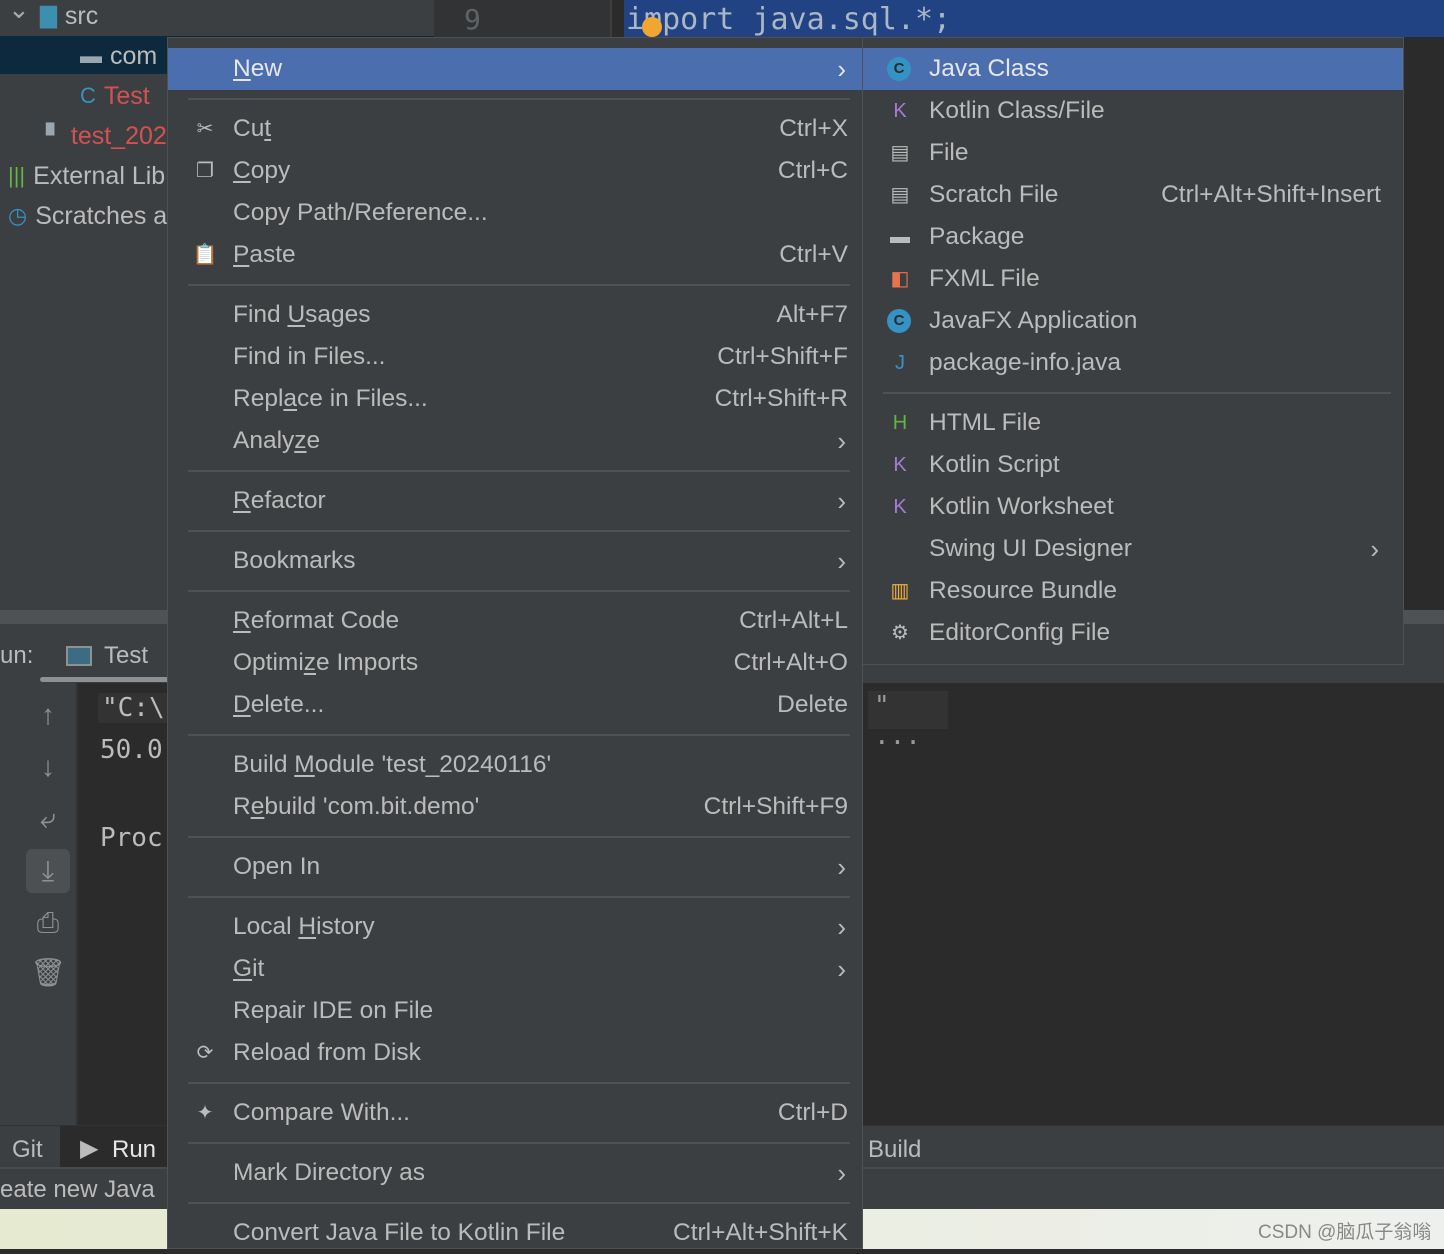  What do you see at coordinates (106, 136) in the screenshot?
I see `tree-item-test-202: ▘ test_202` at bounding box center [106, 136].